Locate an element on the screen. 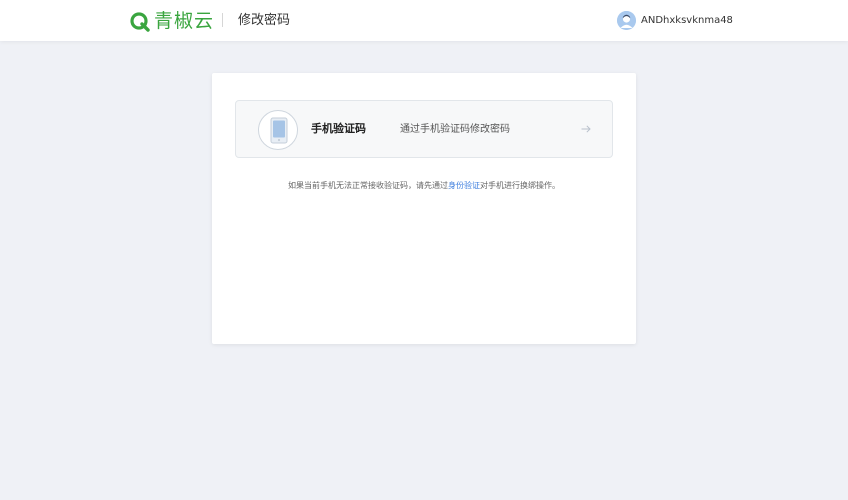  user-avatar-icon is located at coordinates (626, 20).